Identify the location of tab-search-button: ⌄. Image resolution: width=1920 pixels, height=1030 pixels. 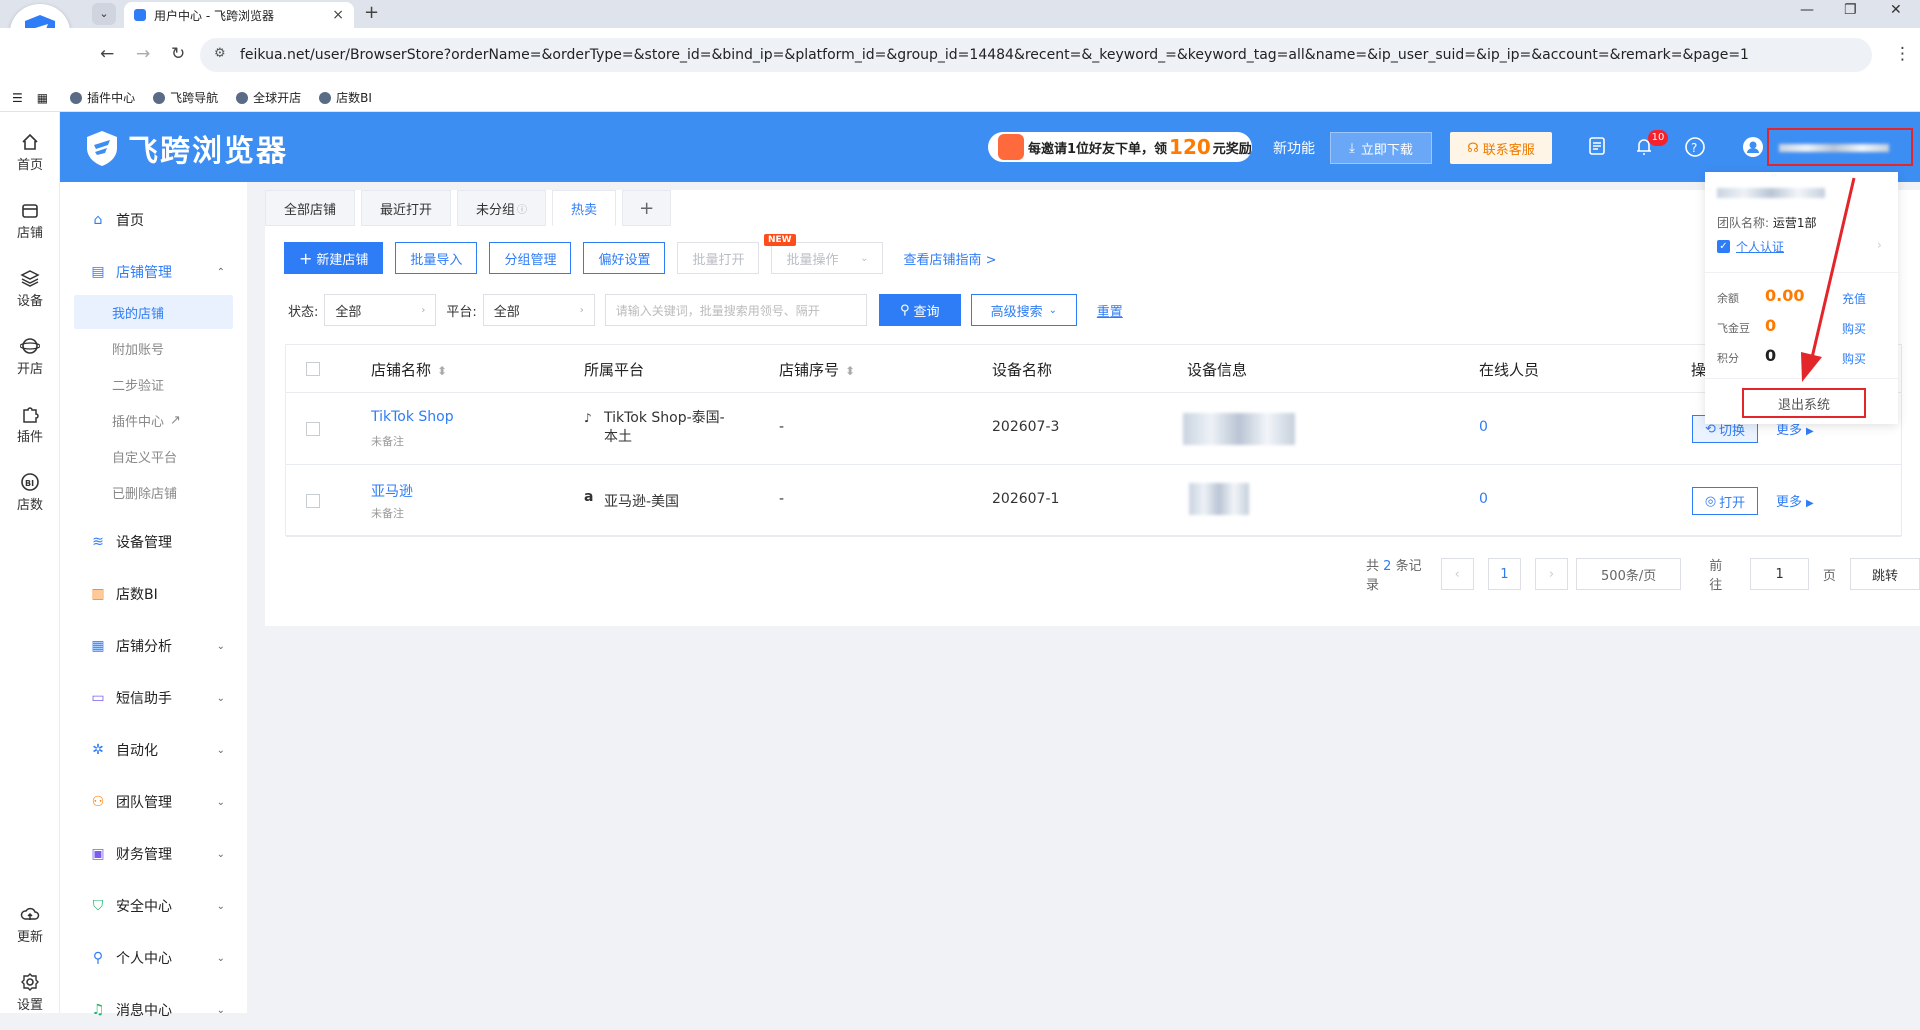
(104, 14).